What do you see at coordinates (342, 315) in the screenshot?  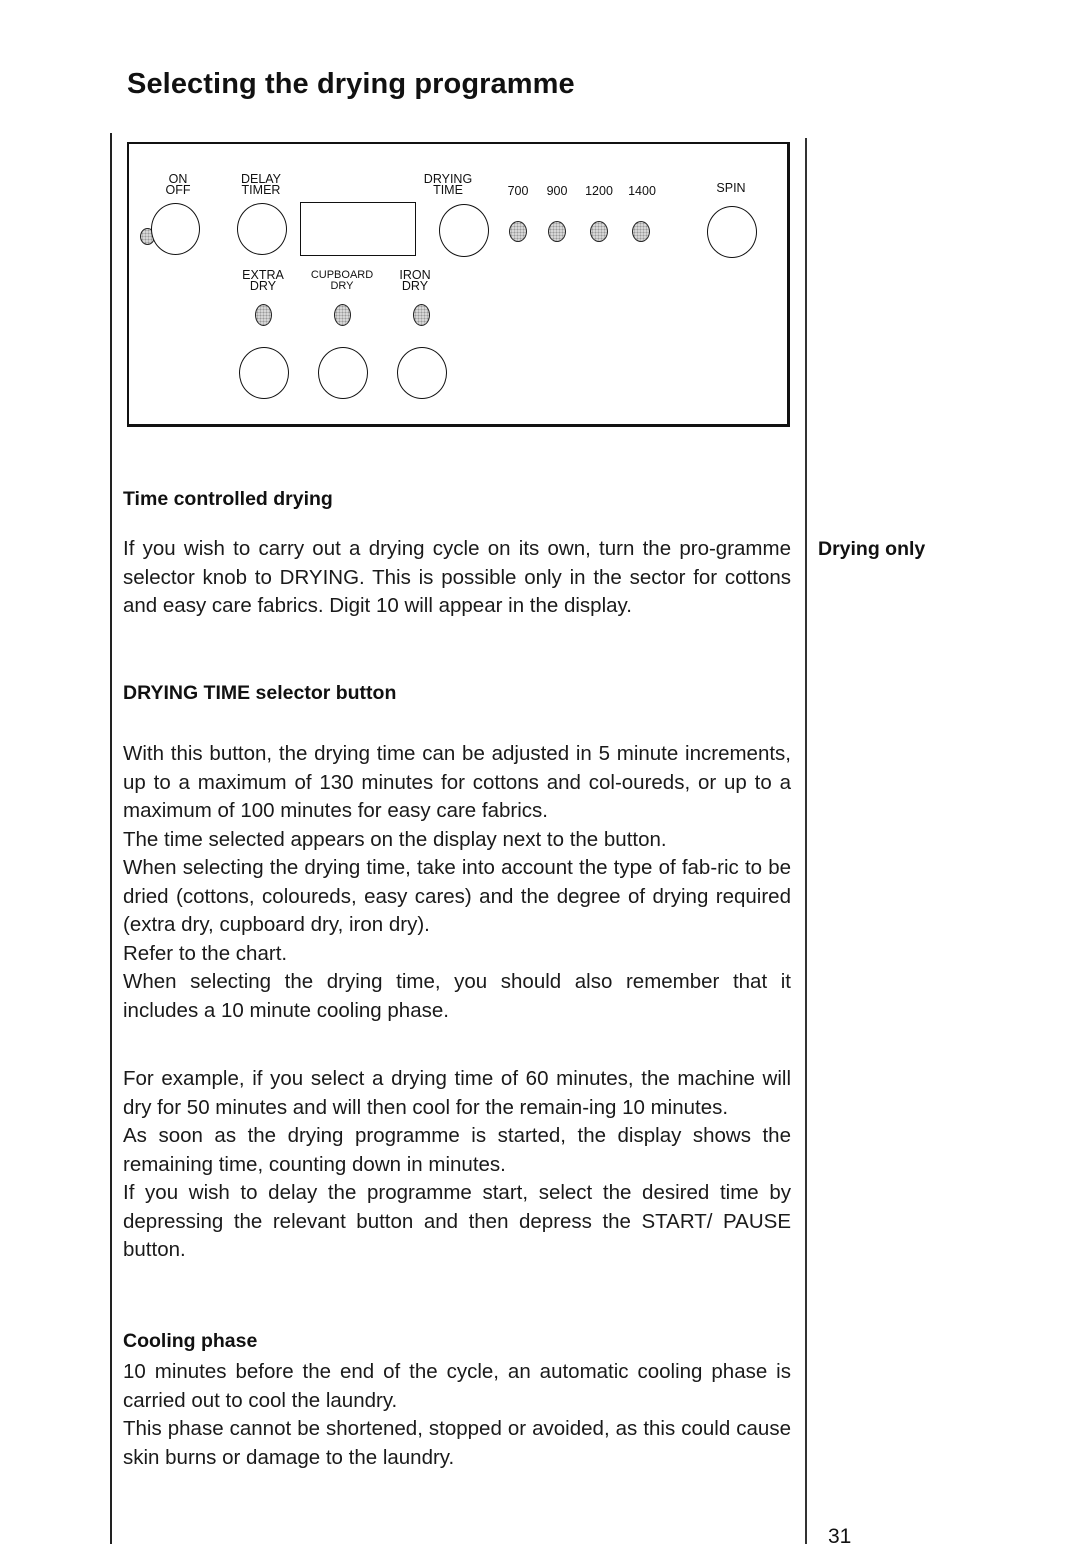 I see `cupboard-dry-led` at bounding box center [342, 315].